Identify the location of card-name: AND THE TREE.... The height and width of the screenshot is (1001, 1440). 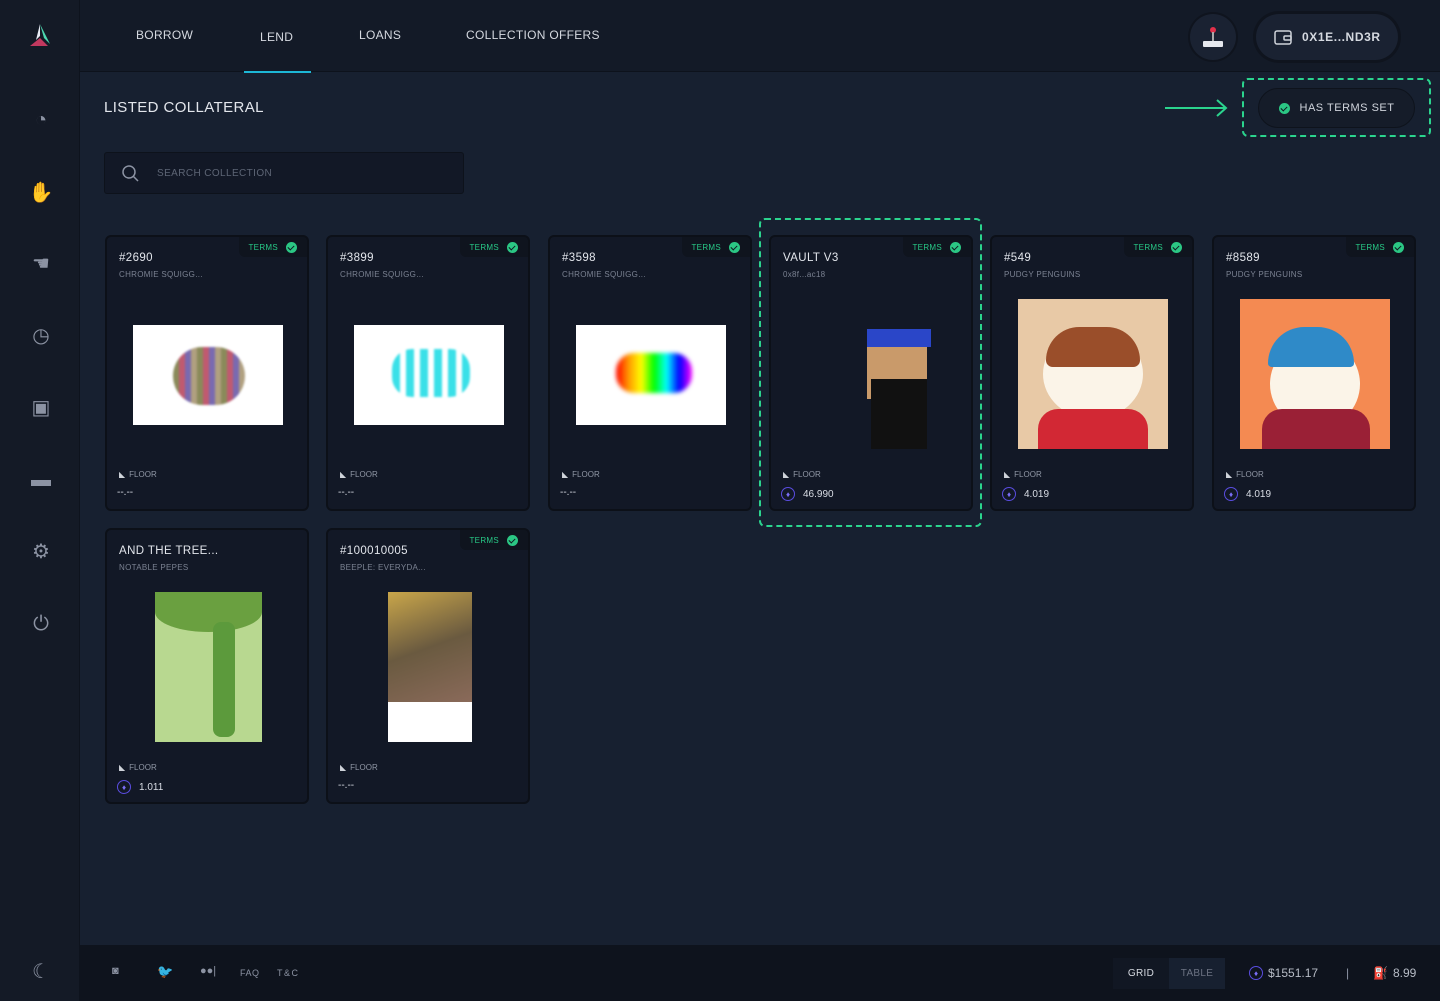
(169, 551).